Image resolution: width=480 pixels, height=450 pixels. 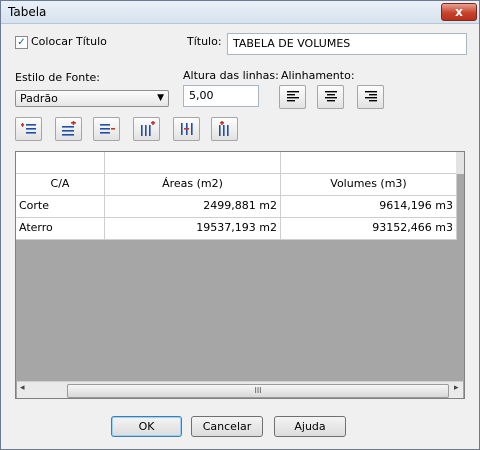 I want to click on column-header-ca: C/A, so click(x=60, y=185).